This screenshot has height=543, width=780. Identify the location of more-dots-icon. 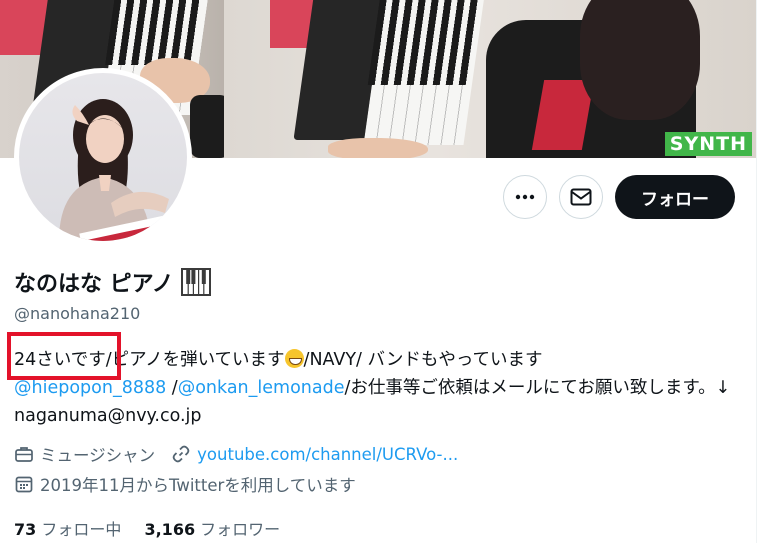
(525, 197).